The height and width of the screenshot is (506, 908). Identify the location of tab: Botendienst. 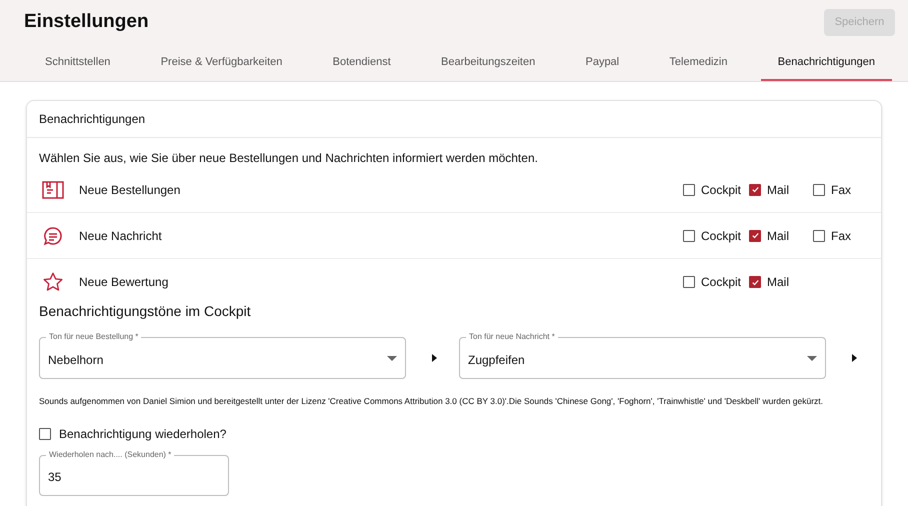
(362, 63).